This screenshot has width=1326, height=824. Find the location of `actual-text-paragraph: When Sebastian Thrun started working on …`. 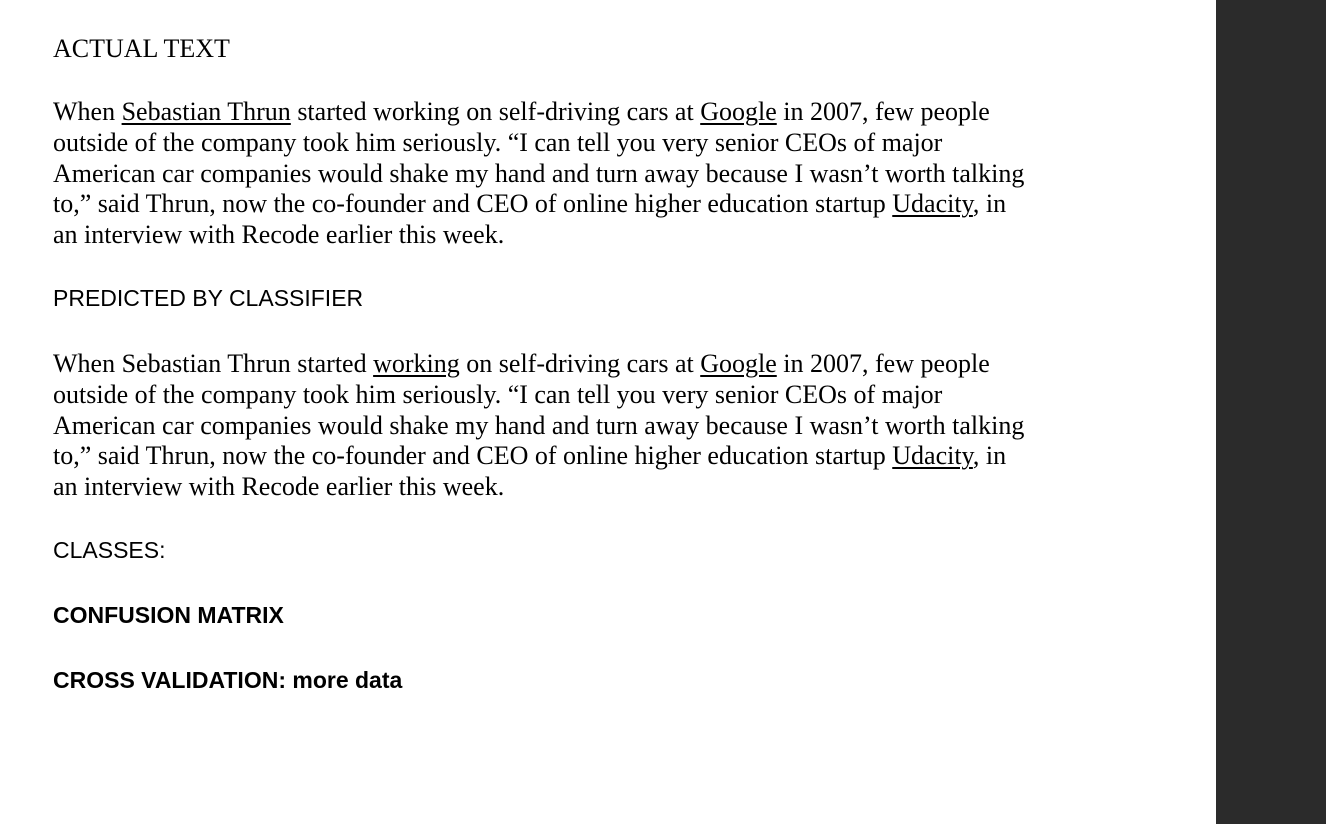

actual-text-paragraph: When Sebastian Thrun started working on … is located at coordinates (558, 174).